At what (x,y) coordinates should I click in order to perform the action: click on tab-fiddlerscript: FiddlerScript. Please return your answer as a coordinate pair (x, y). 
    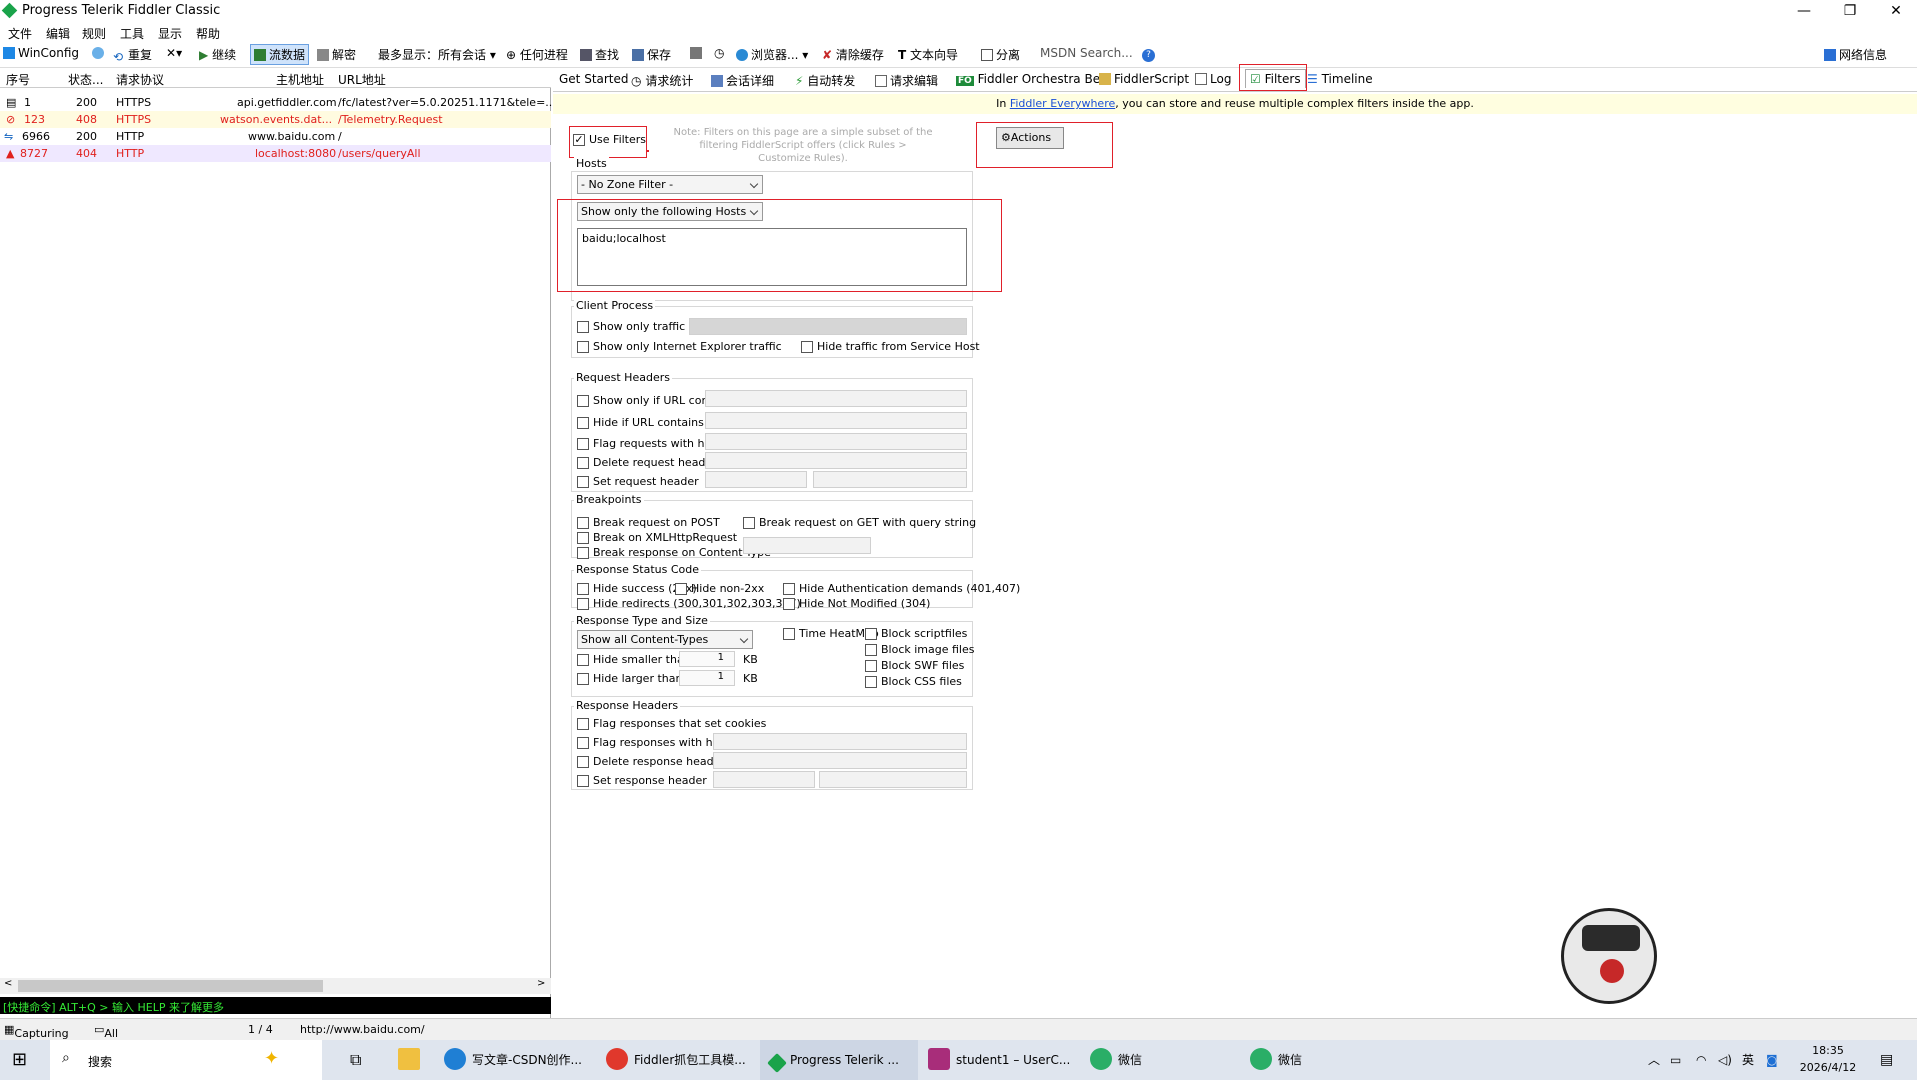
    Looking at the image, I should click on (1144, 79).